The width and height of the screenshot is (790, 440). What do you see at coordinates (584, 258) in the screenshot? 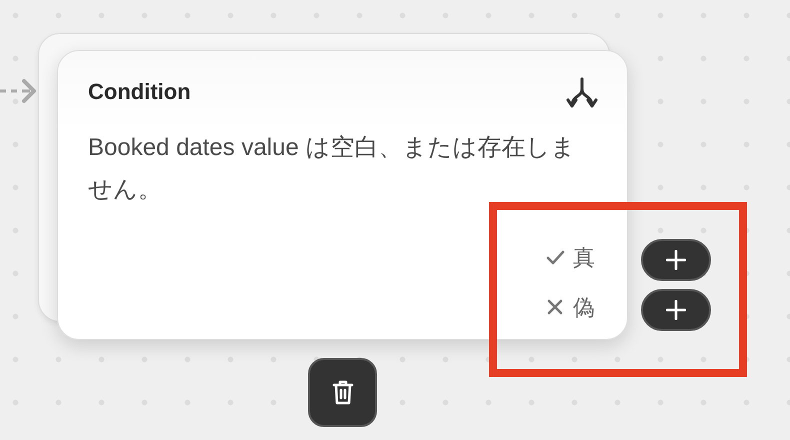
I see `branch-label: 真` at bounding box center [584, 258].